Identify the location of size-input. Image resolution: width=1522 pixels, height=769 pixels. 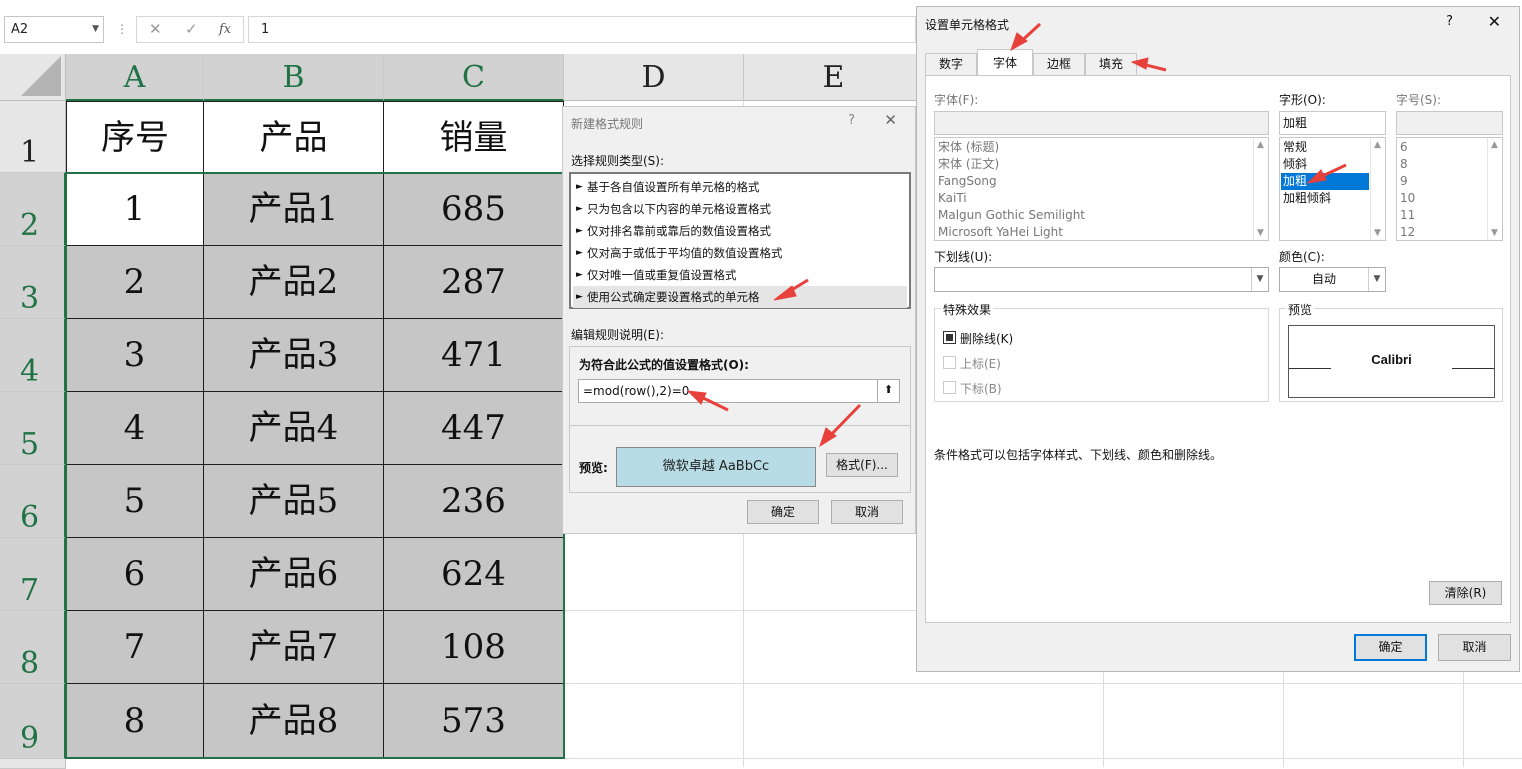
(1449, 123).